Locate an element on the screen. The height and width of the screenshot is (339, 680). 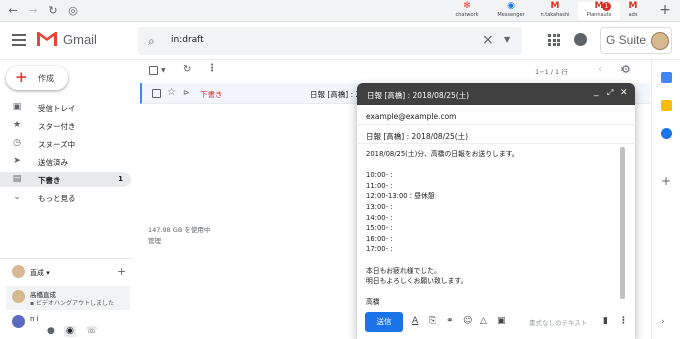
body-line: 16:00- : is located at coordinates (379, 238).